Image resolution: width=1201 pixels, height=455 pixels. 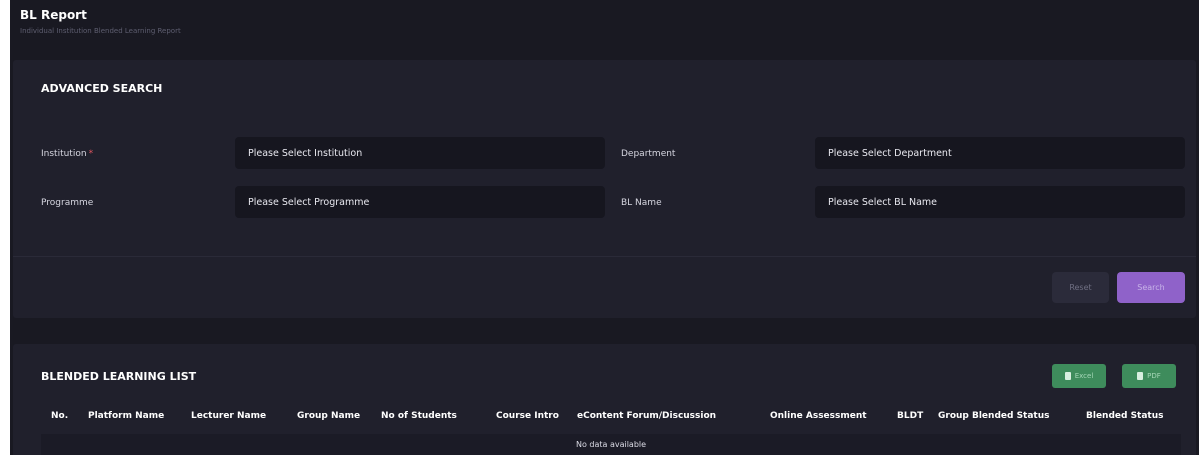 I want to click on column-header-no-of-students: No of Students, so click(x=419, y=416).